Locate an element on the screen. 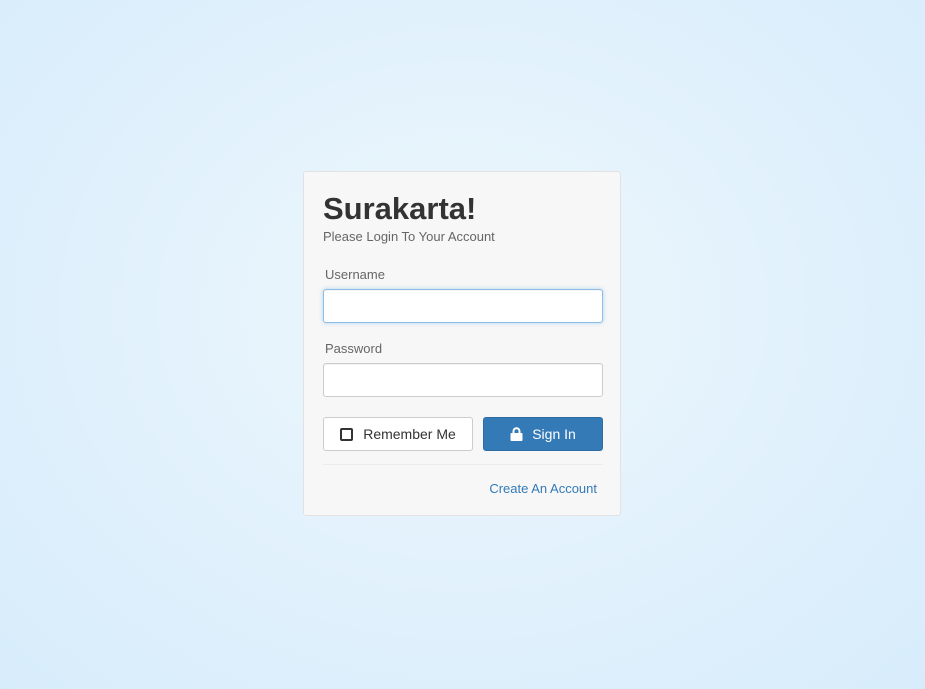 This screenshot has height=689, width=925. login-subtitle: Please Login To Your Account is located at coordinates (409, 236).